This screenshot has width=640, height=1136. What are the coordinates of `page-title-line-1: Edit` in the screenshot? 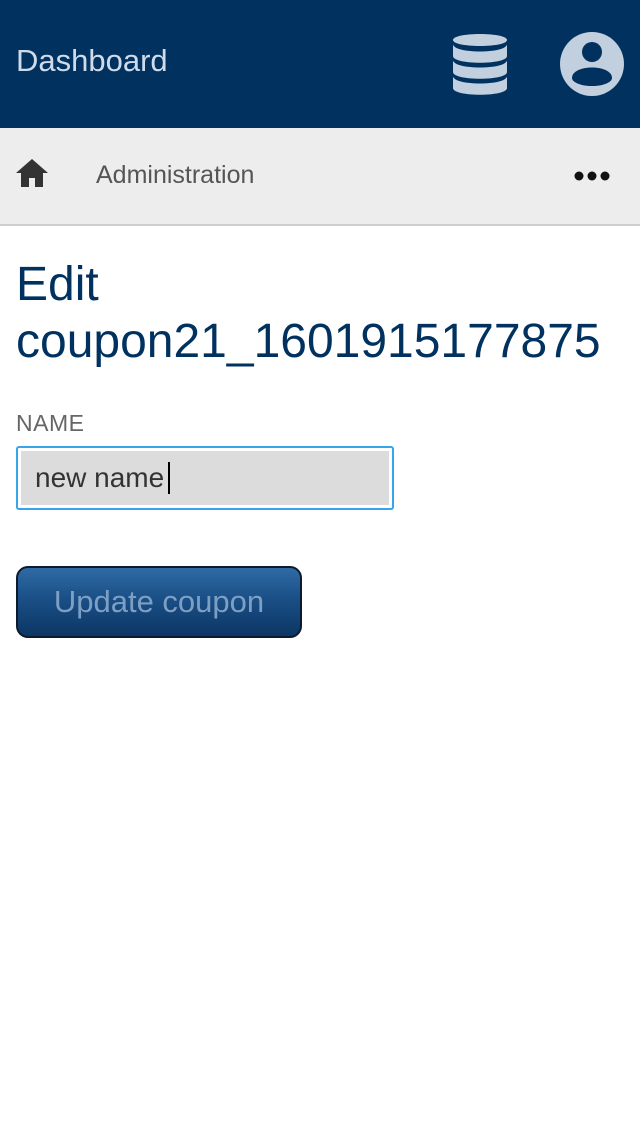 It's located at (57, 284).